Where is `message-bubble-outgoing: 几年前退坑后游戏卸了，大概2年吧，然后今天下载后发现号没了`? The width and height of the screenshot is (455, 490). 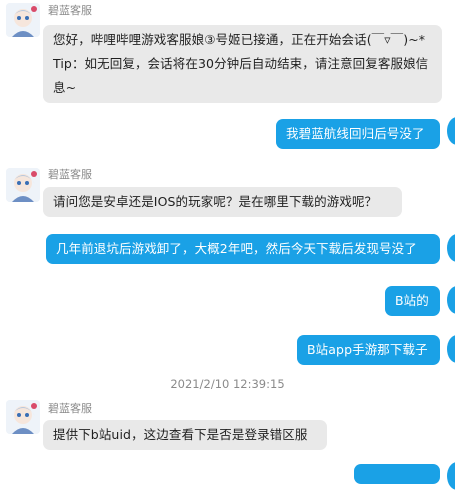 message-bubble-outgoing: 几年前退坑后游戏卸了，大概2年吧，然后今天下载后发现号没了 is located at coordinates (243, 249).